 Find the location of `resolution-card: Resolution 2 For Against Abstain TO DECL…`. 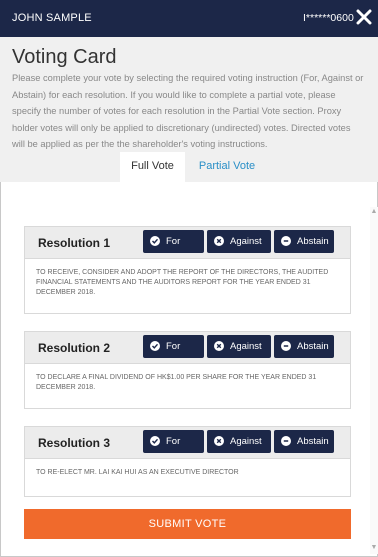

resolution-card: Resolution 2 For Against Abstain TO DECL… is located at coordinates (187, 370).